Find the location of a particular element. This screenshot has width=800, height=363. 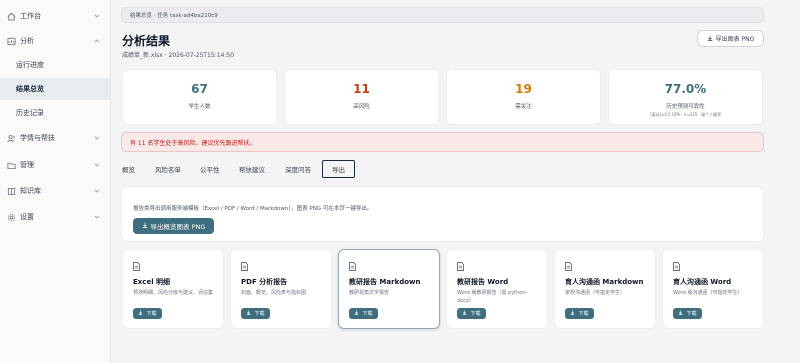

card-description: 预测明细、风险分级与建议、评估集 is located at coordinates (173, 293).